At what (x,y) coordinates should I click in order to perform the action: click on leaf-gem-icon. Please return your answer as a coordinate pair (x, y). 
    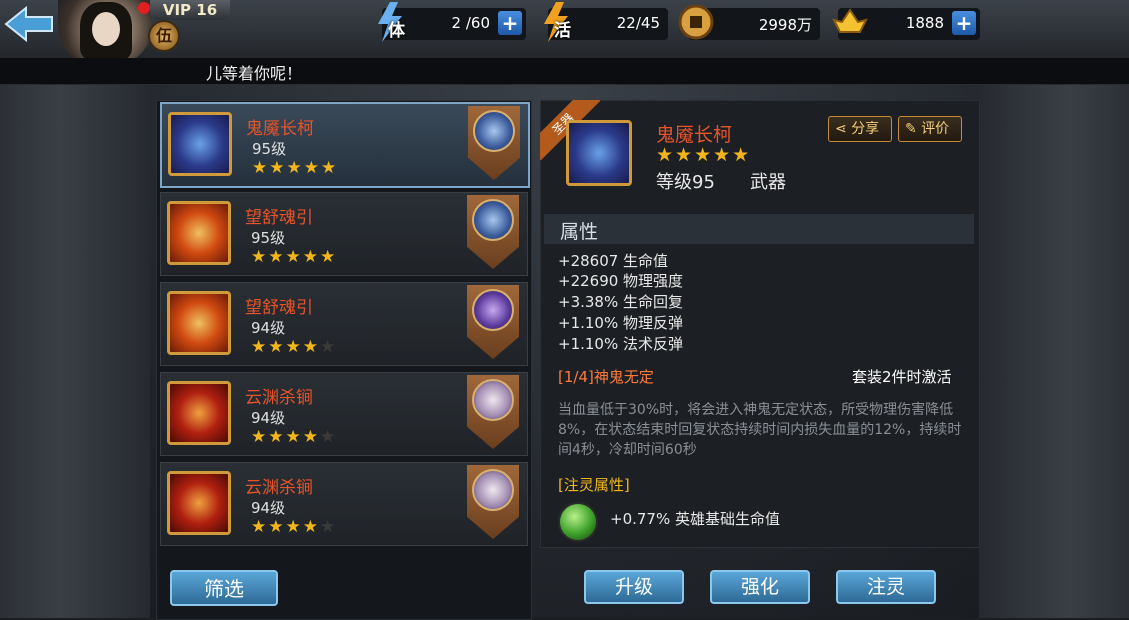
    Looking at the image, I should click on (578, 522).